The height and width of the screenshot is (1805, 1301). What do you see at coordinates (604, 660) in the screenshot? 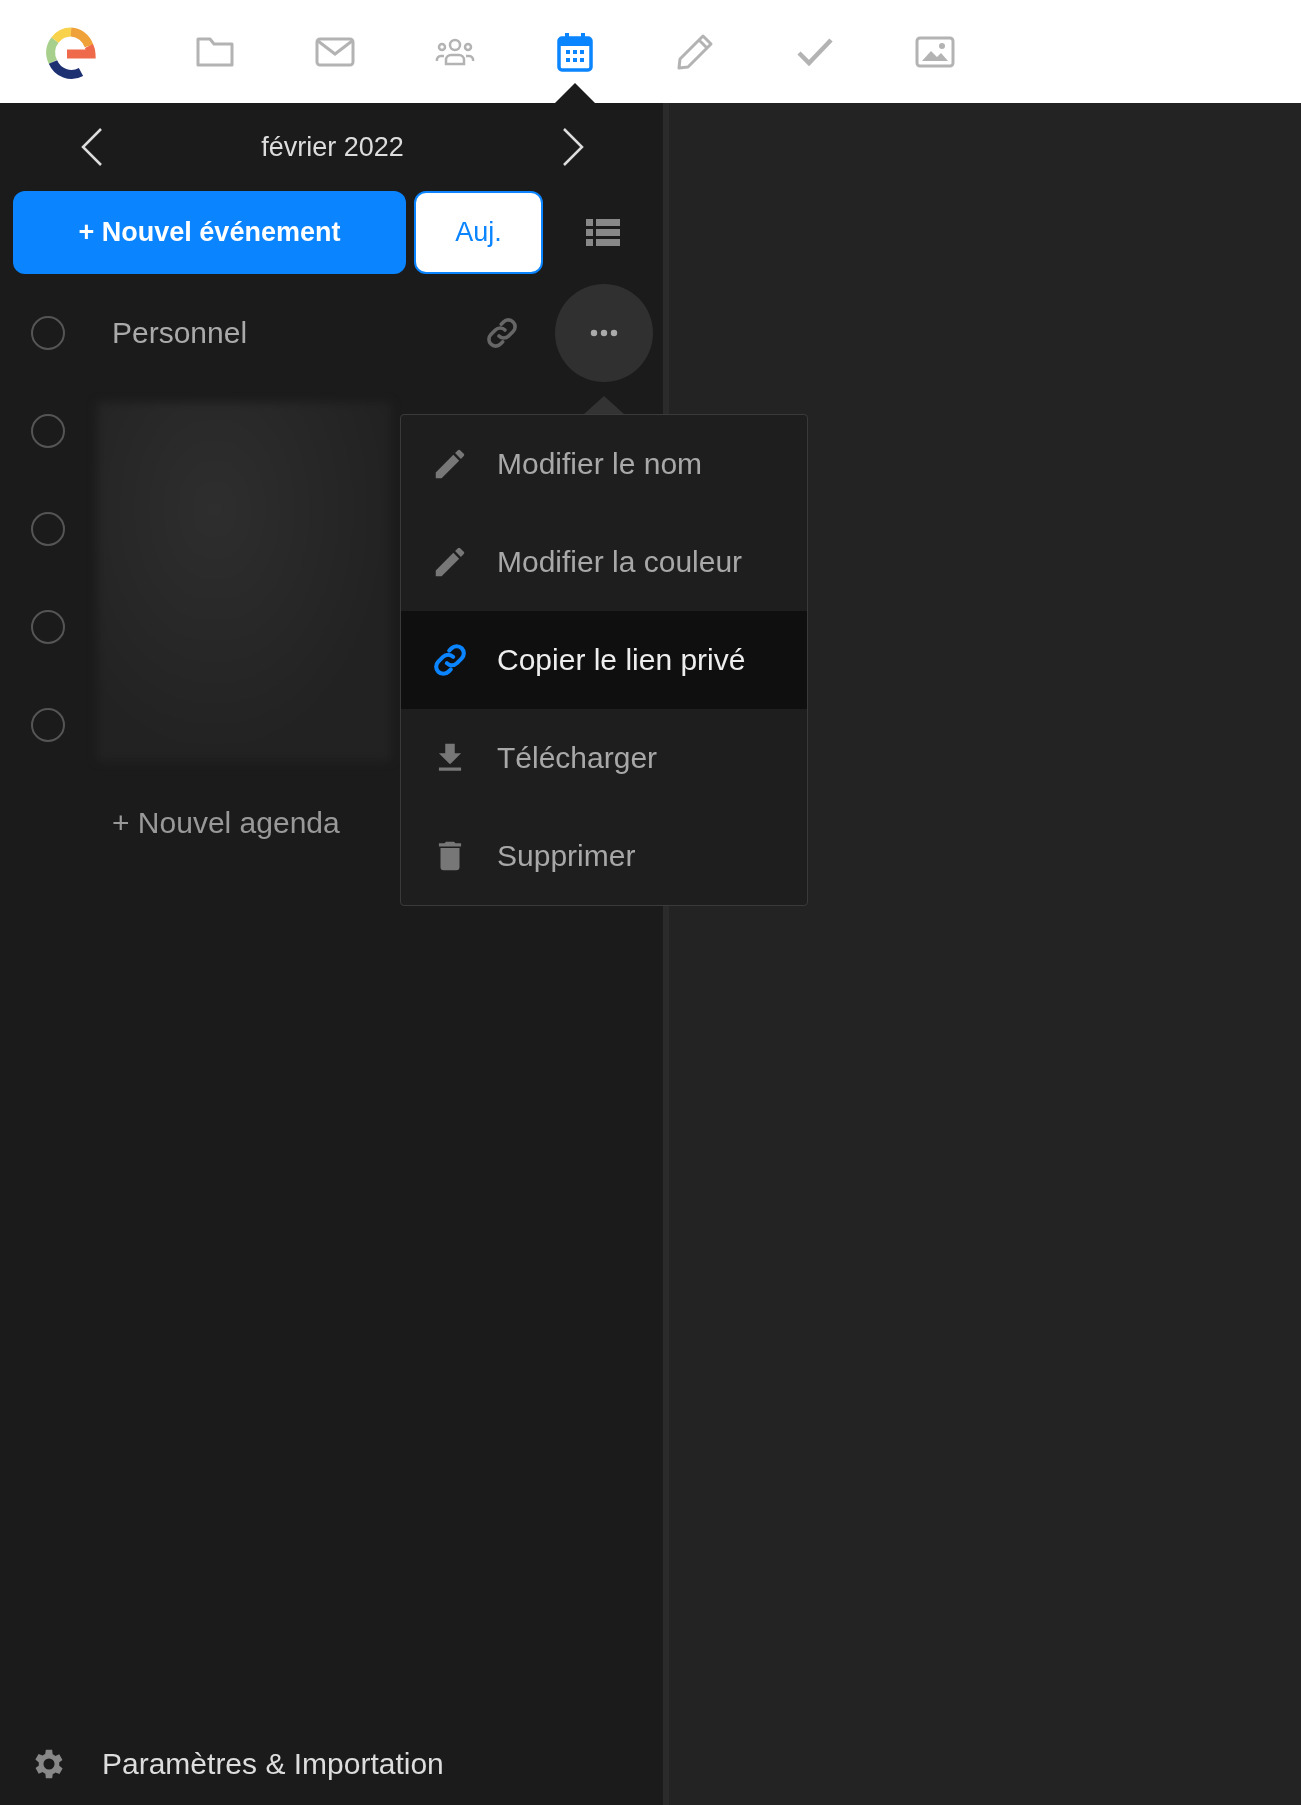
I see `menu-item: Copier le lien privé` at bounding box center [604, 660].